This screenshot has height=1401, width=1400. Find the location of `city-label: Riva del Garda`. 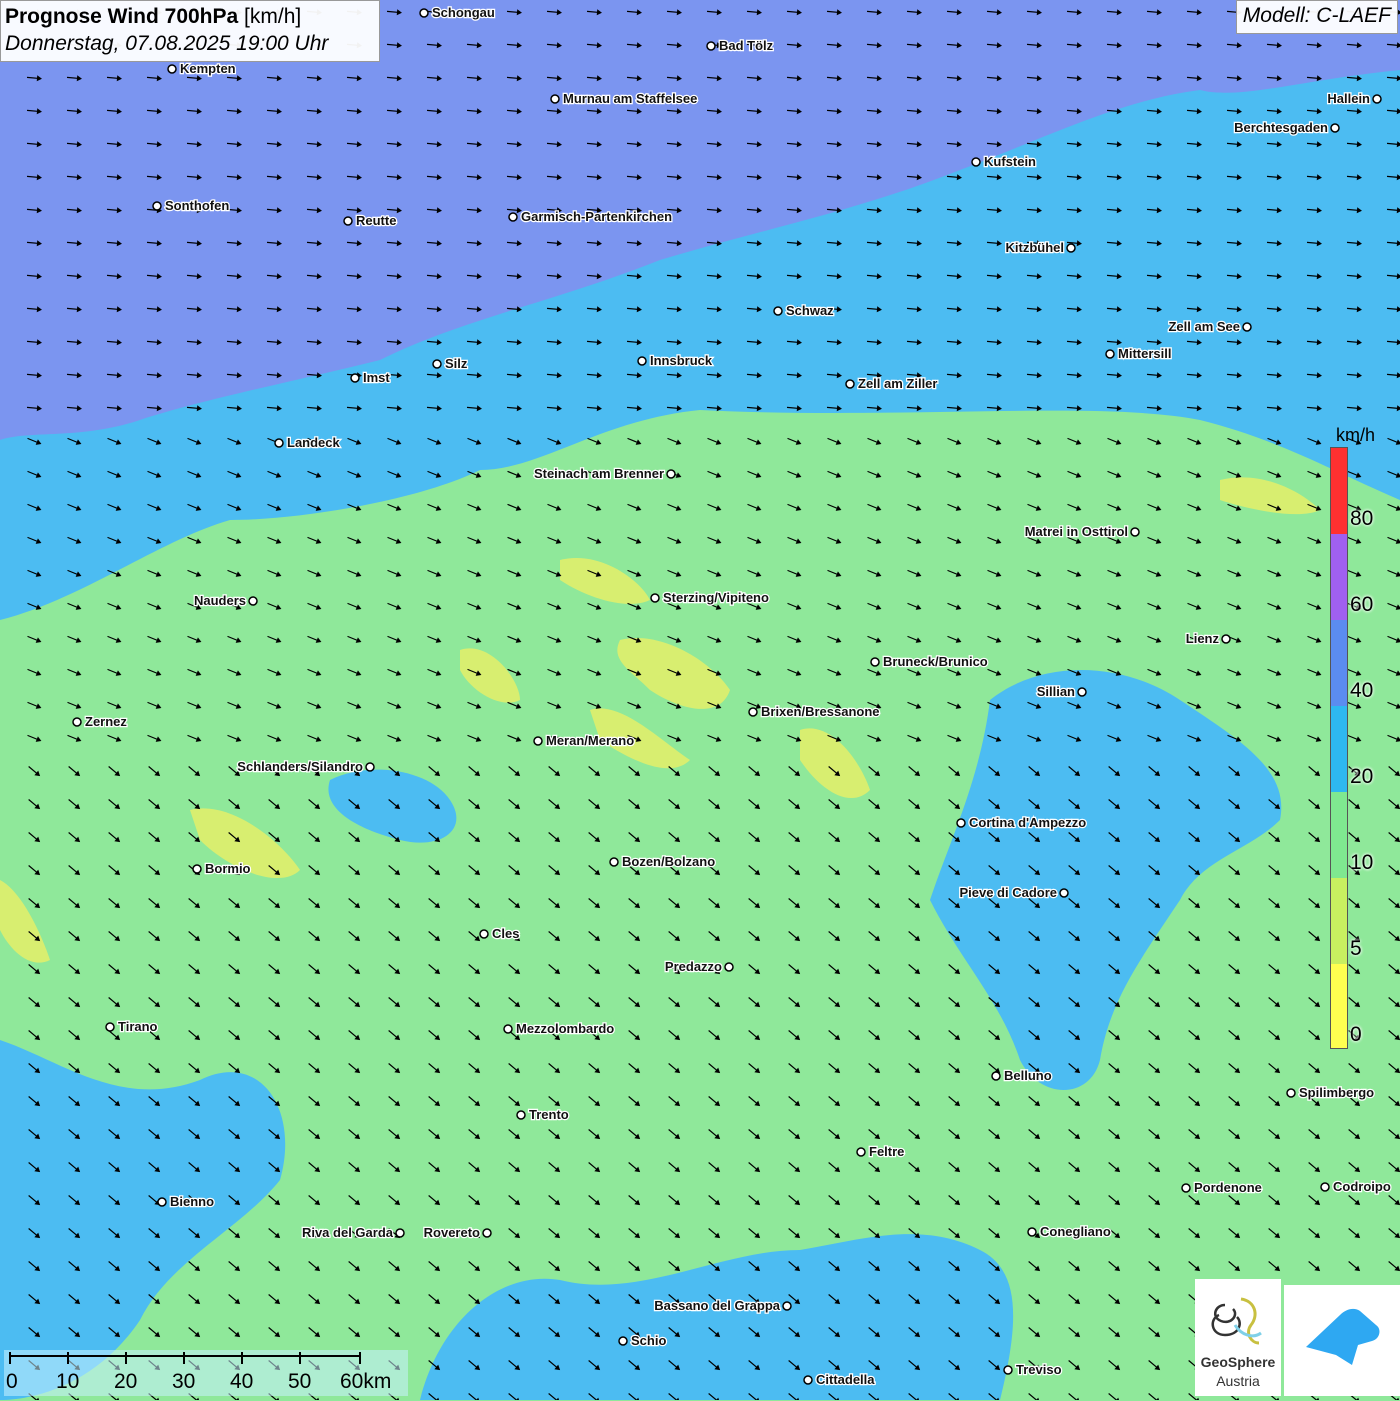

city-label: Riva del Garda is located at coordinates (348, 1232).